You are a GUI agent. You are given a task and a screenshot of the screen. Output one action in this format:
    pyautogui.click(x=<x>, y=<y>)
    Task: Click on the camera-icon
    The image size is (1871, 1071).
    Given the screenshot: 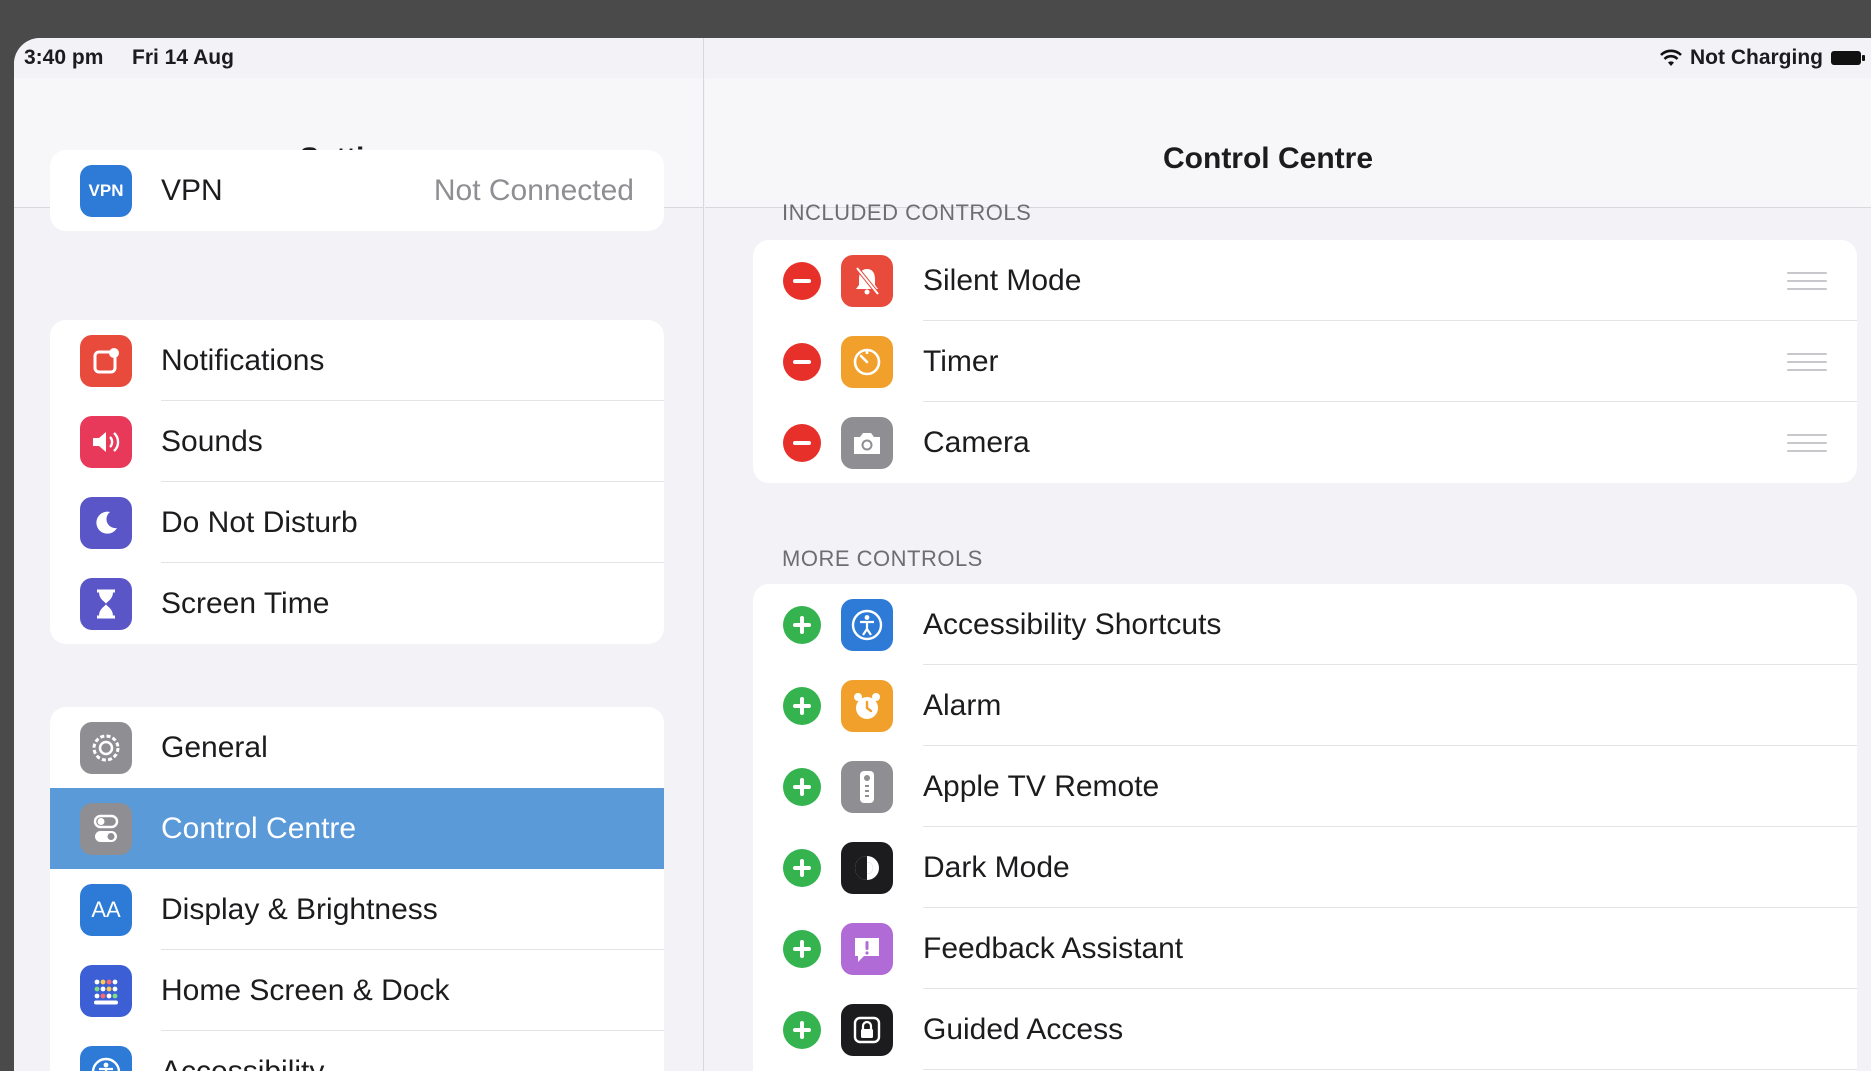 What is the action you would take?
    pyautogui.click(x=867, y=442)
    